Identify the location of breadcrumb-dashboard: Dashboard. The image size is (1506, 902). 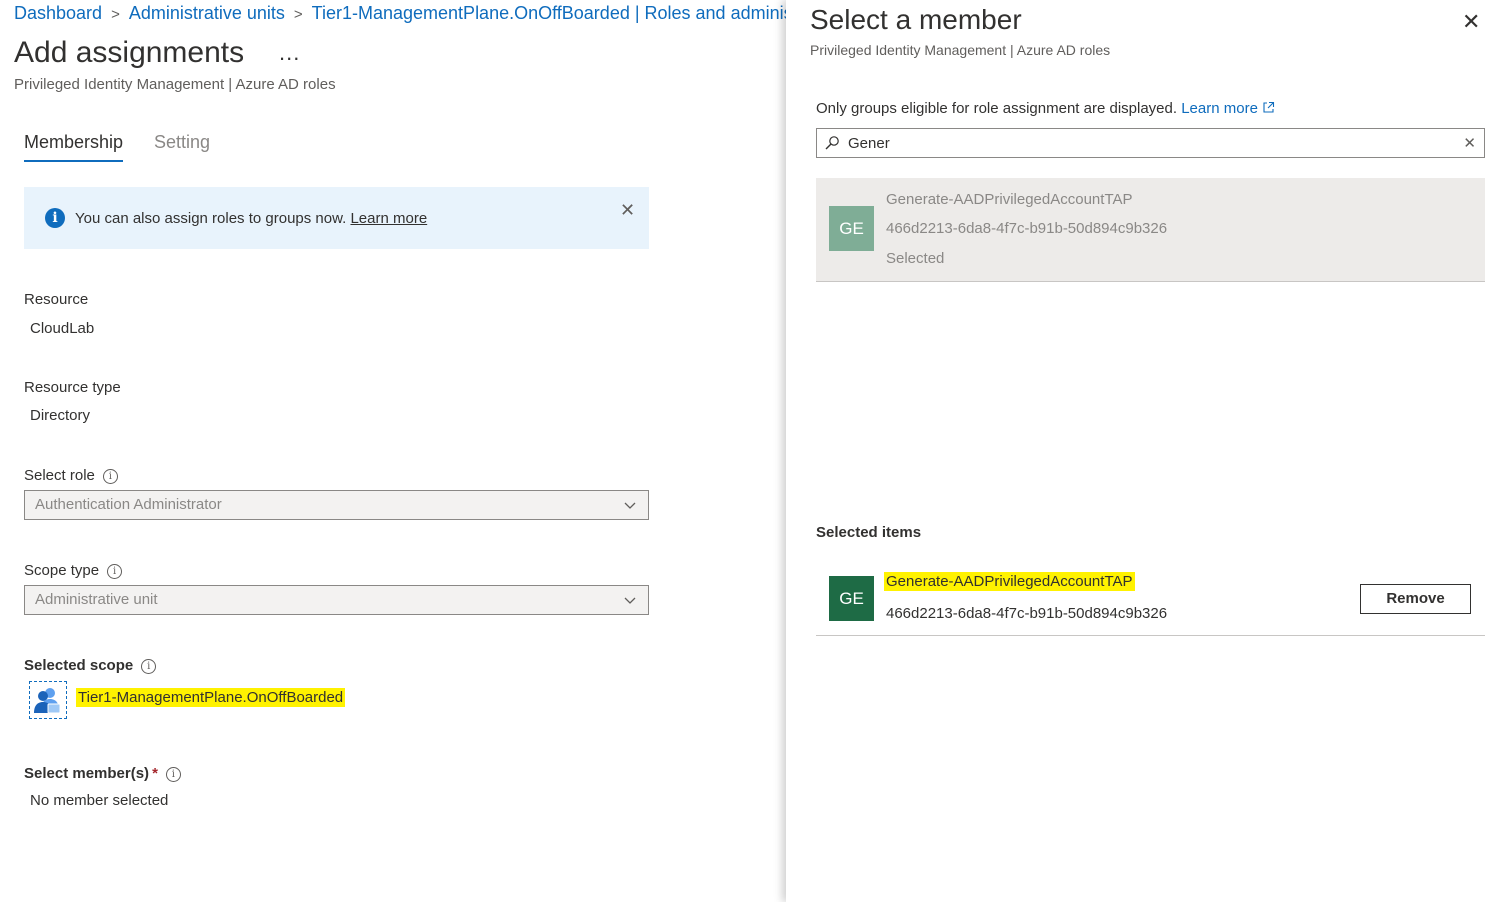
(58, 13).